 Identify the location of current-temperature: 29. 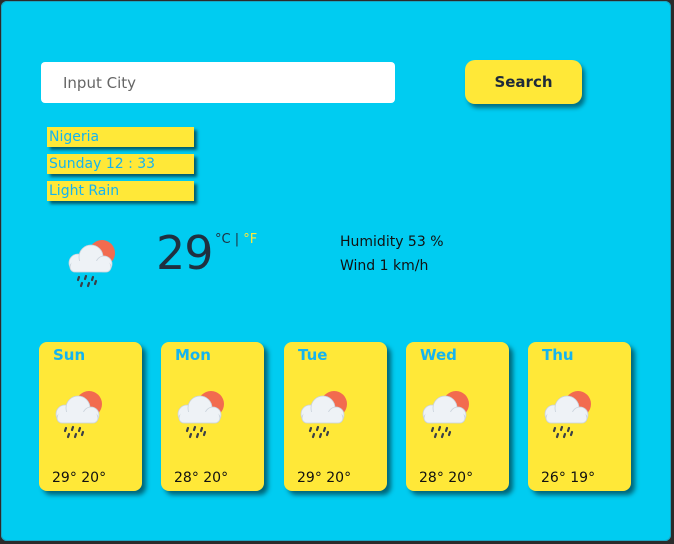
(185, 253).